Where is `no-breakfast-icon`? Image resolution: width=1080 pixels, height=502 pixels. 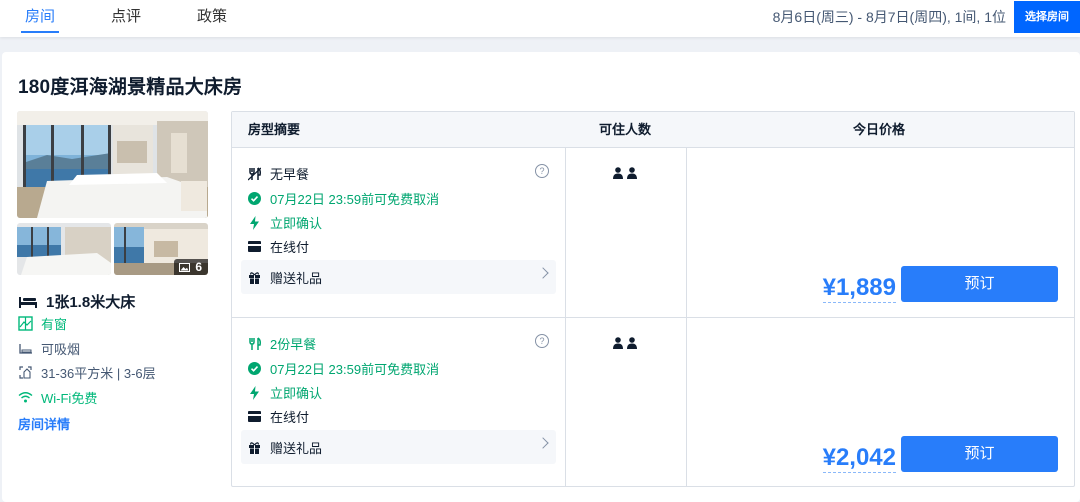 no-breakfast-icon is located at coordinates (254, 173).